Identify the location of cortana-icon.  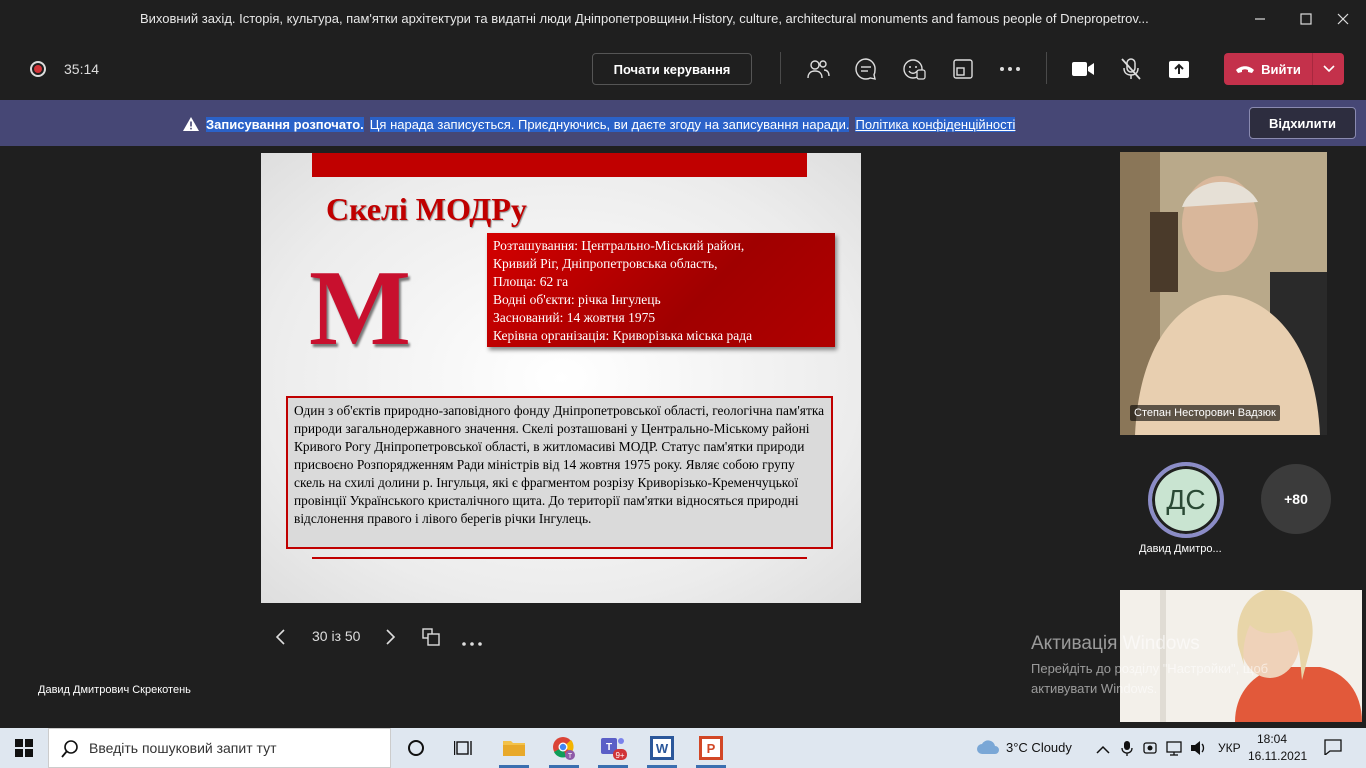
(416, 748).